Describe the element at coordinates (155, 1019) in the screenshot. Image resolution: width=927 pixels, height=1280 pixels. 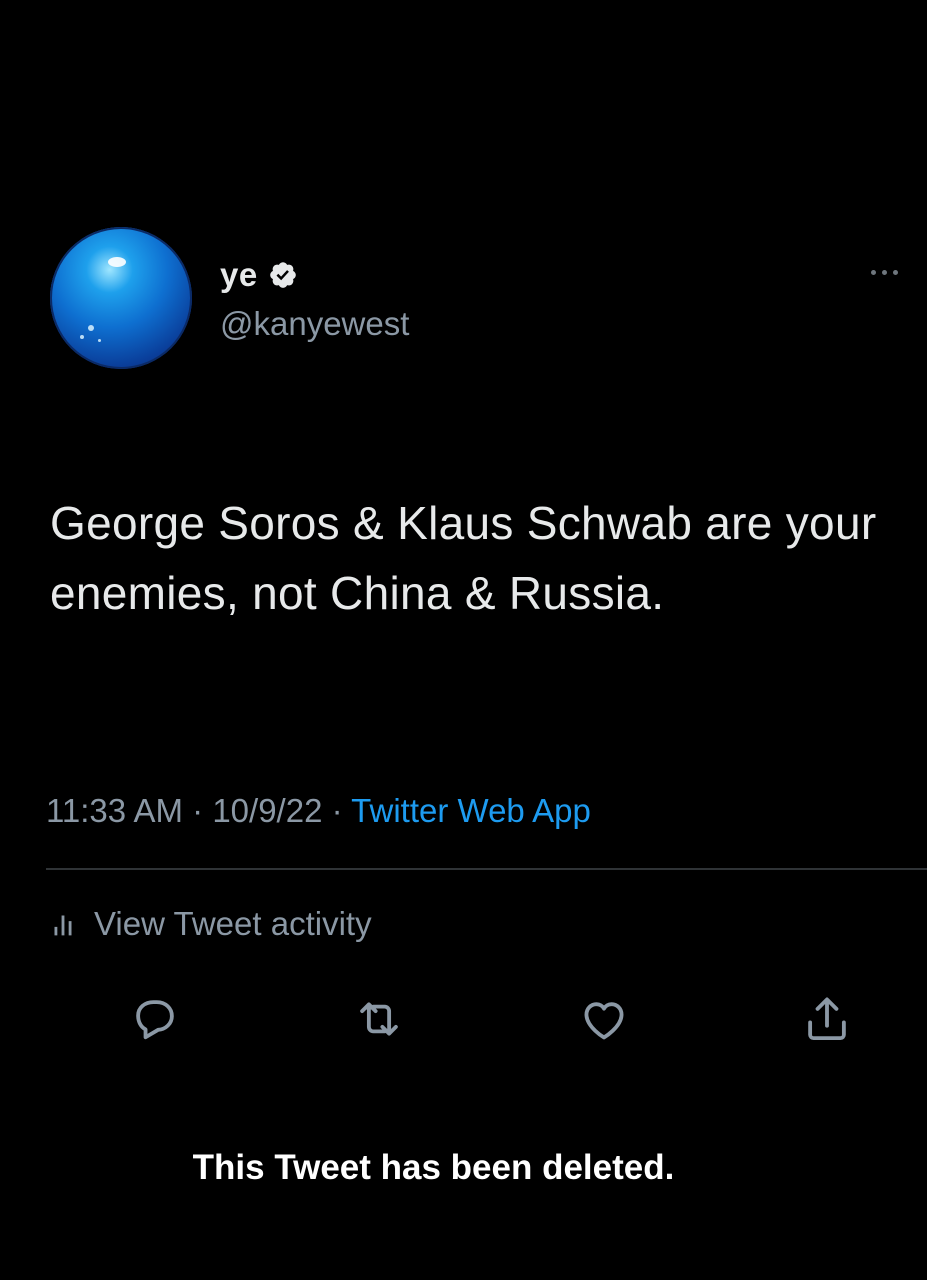
I see `reply-icon` at that location.